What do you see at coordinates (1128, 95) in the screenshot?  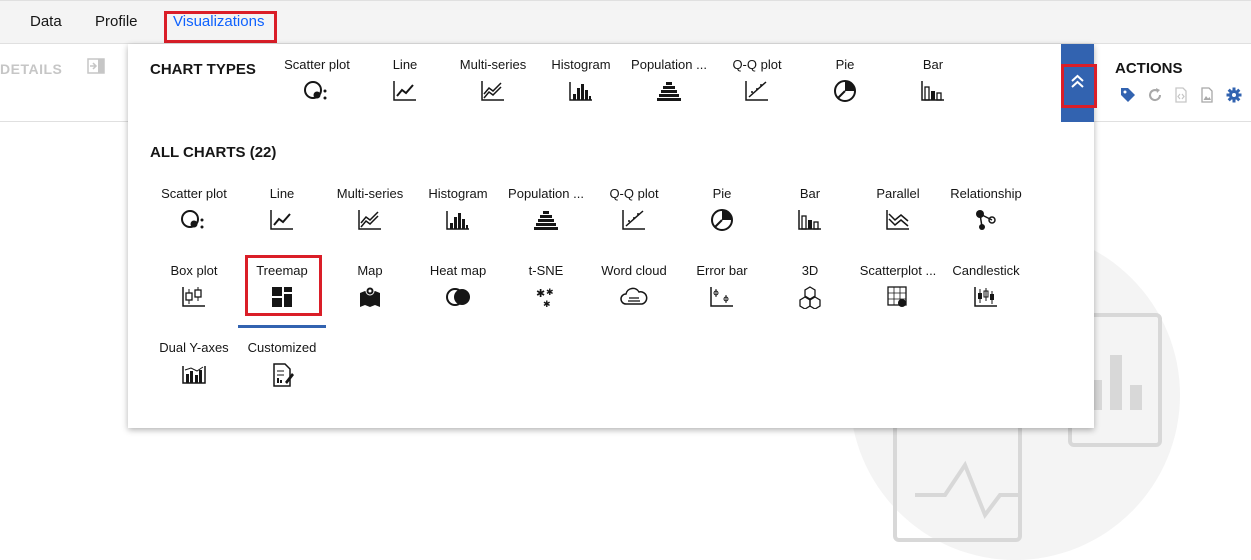 I see `tag-icon` at bounding box center [1128, 95].